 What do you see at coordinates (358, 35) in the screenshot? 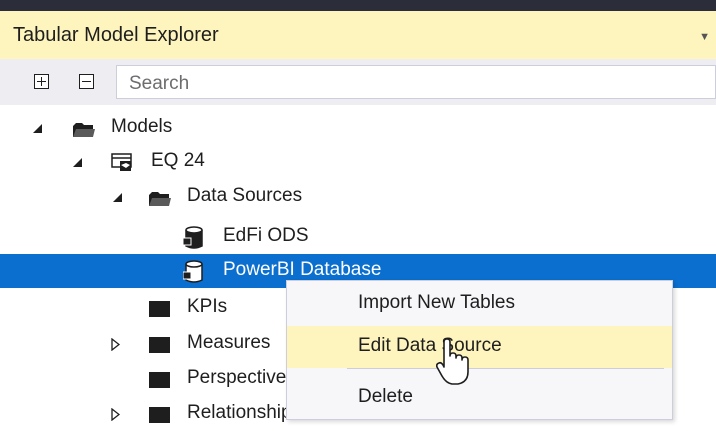
I see `panel-title-bar: Tabular Model Explorer ▼` at bounding box center [358, 35].